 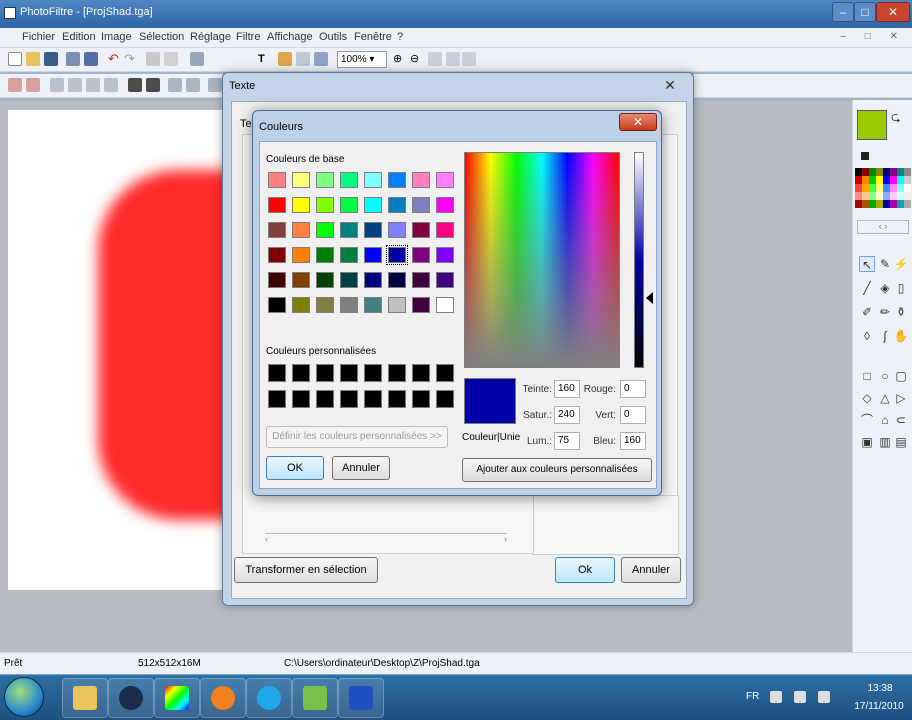 What do you see at coordinates (115, 59) in the screenshot?
I see `undo-icon: ↶` at bounding box center [115, 59].